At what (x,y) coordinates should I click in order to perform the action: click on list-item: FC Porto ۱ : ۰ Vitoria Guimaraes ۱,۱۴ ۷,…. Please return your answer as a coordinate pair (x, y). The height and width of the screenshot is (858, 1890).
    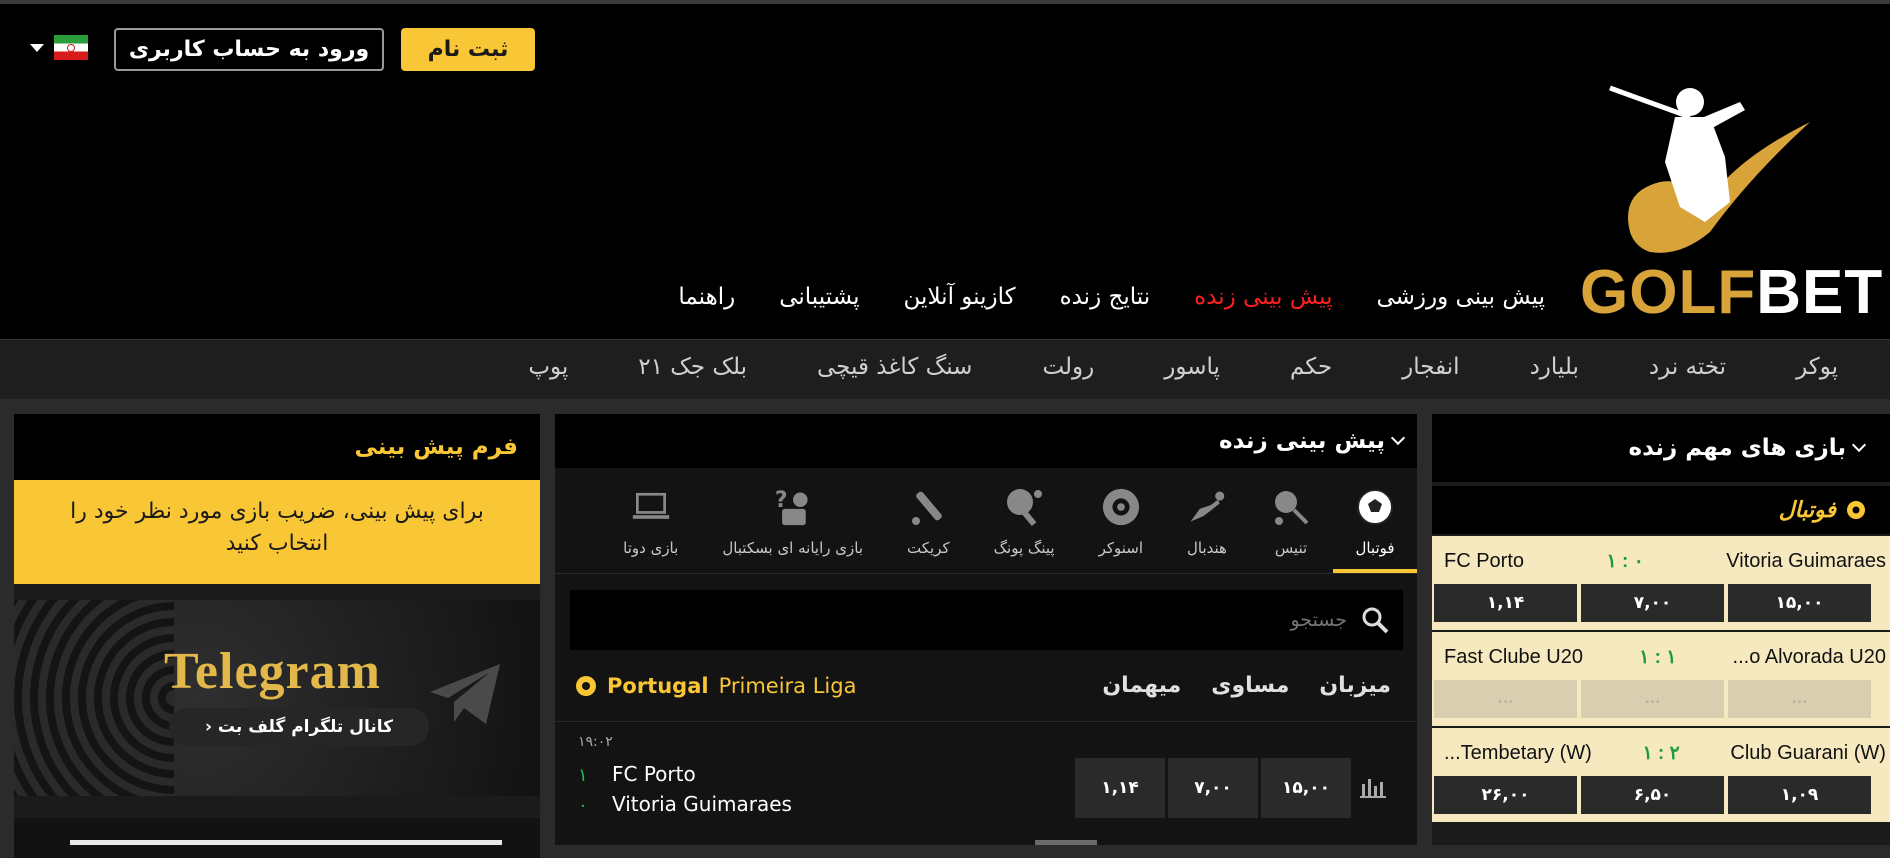
    Looking at the image, I should click on (1661, 584).